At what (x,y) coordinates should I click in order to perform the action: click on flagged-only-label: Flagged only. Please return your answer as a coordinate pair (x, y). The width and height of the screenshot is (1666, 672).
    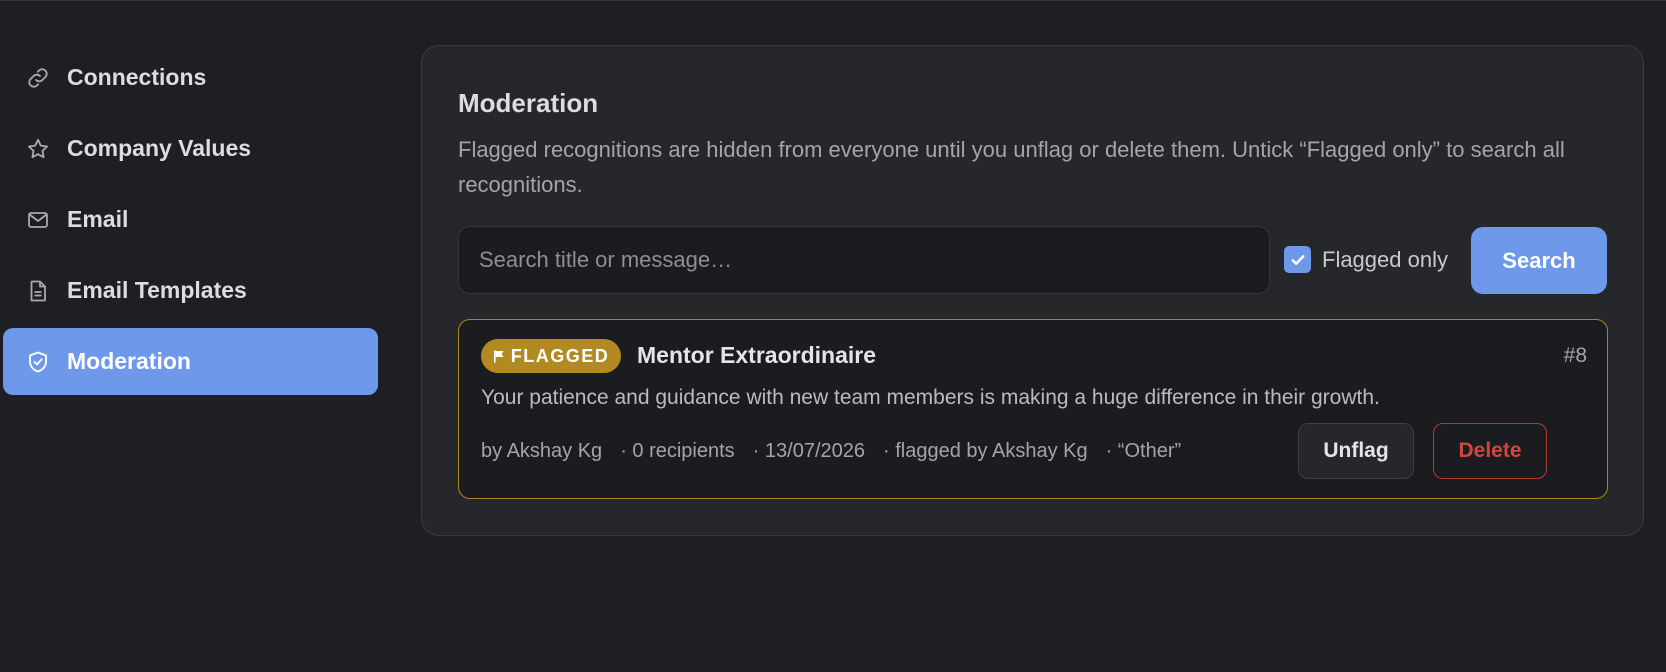
    Looking at the image, I should click on (1385, 259).